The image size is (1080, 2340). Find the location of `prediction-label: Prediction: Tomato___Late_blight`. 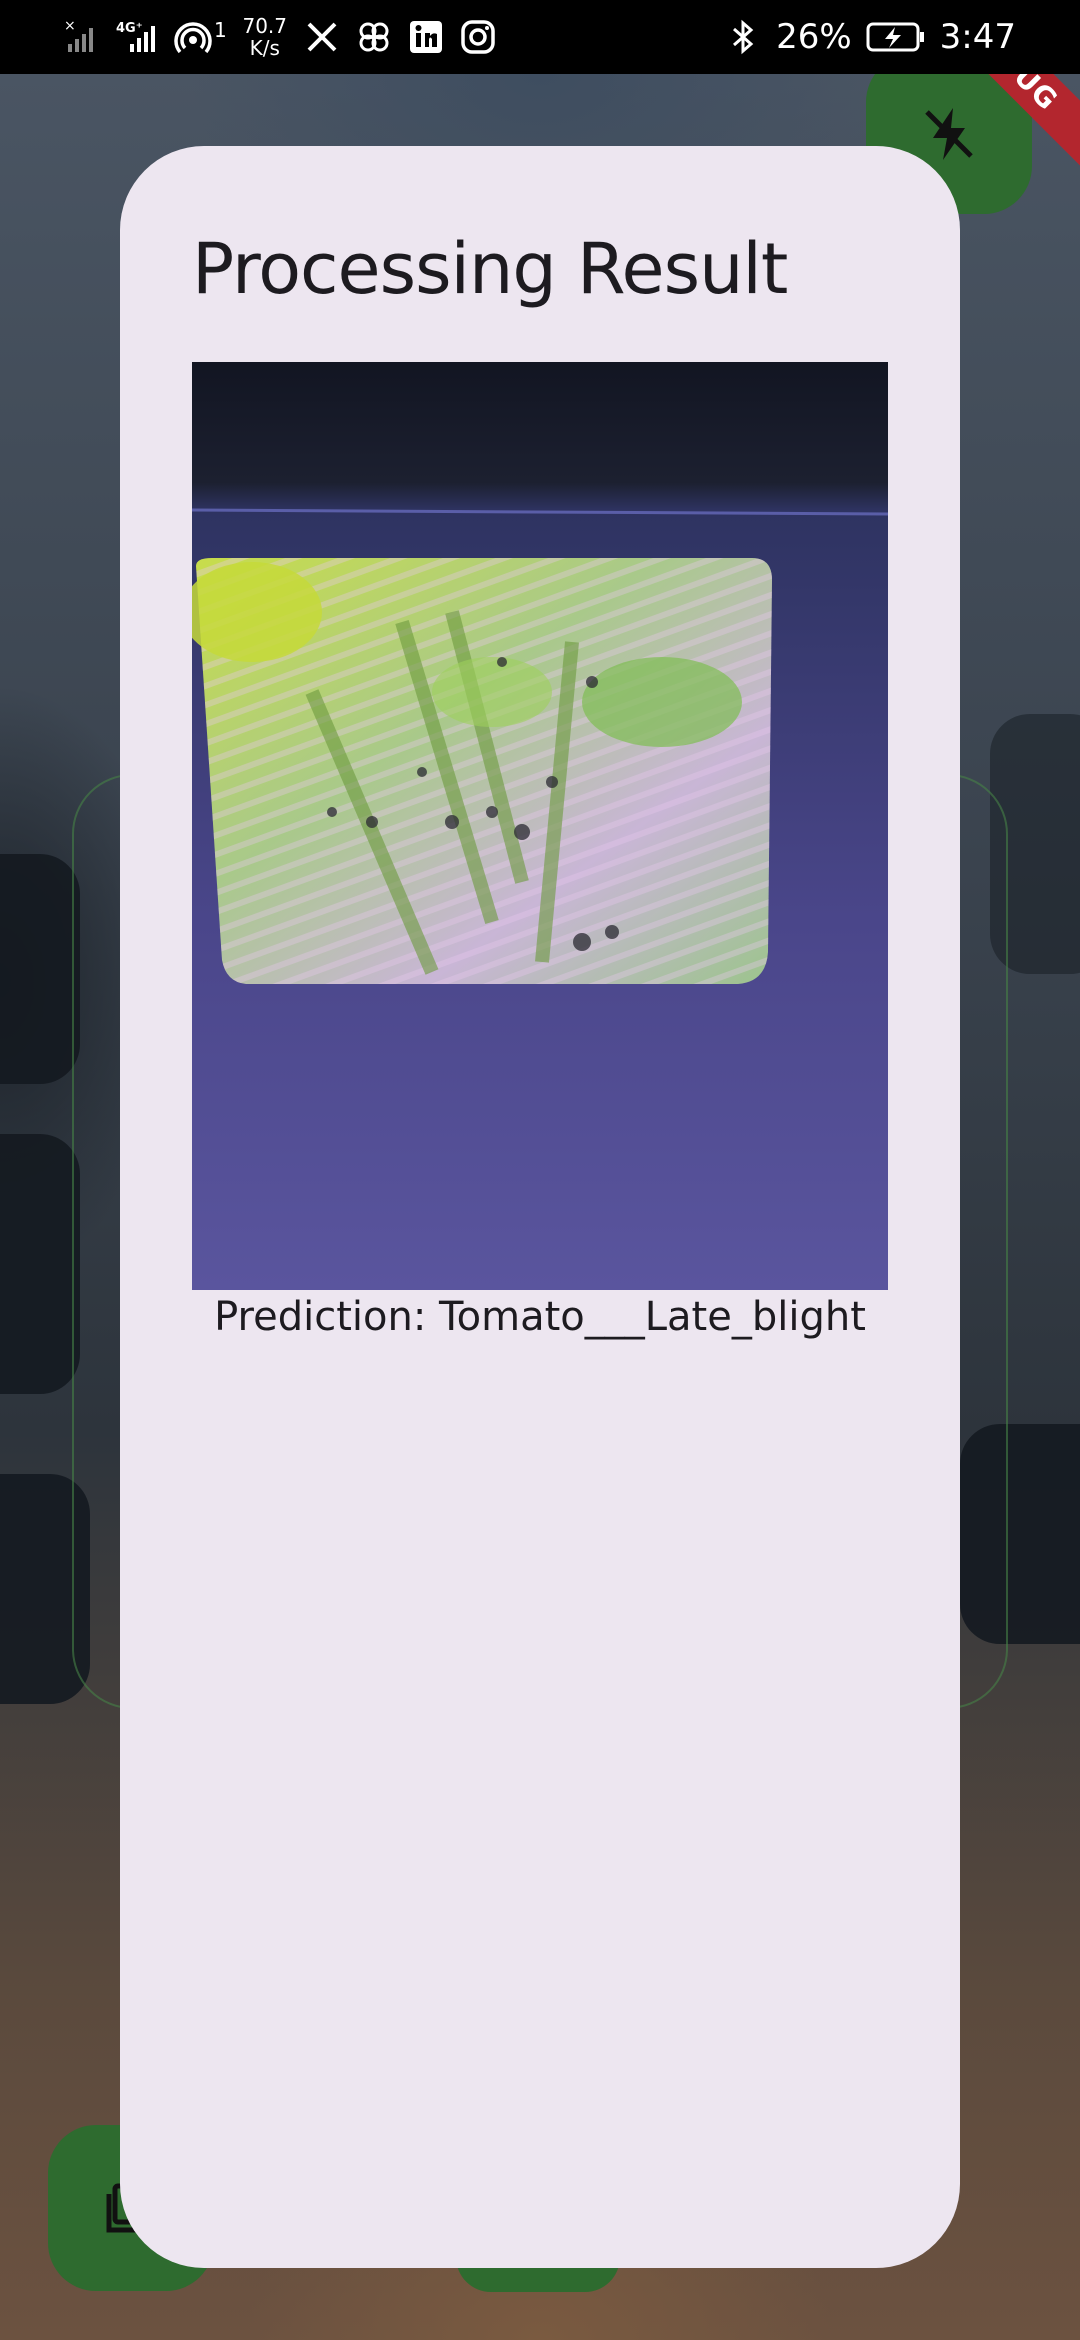

prediction-label: Prediction: Tomato___Late_blight is located at coordinates (540, 1317).